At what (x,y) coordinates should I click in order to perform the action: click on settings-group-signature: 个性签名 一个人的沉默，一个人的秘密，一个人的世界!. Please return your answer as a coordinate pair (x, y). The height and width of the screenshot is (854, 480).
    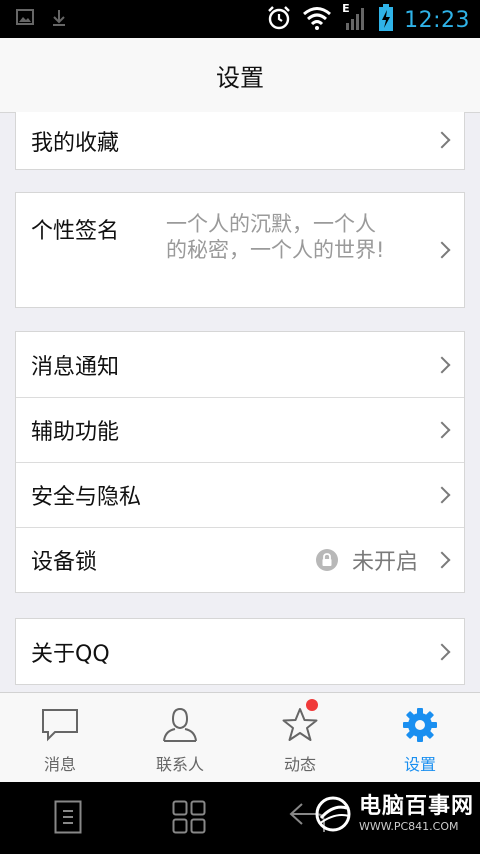
    Looking at the image, I should click on (240, 250).